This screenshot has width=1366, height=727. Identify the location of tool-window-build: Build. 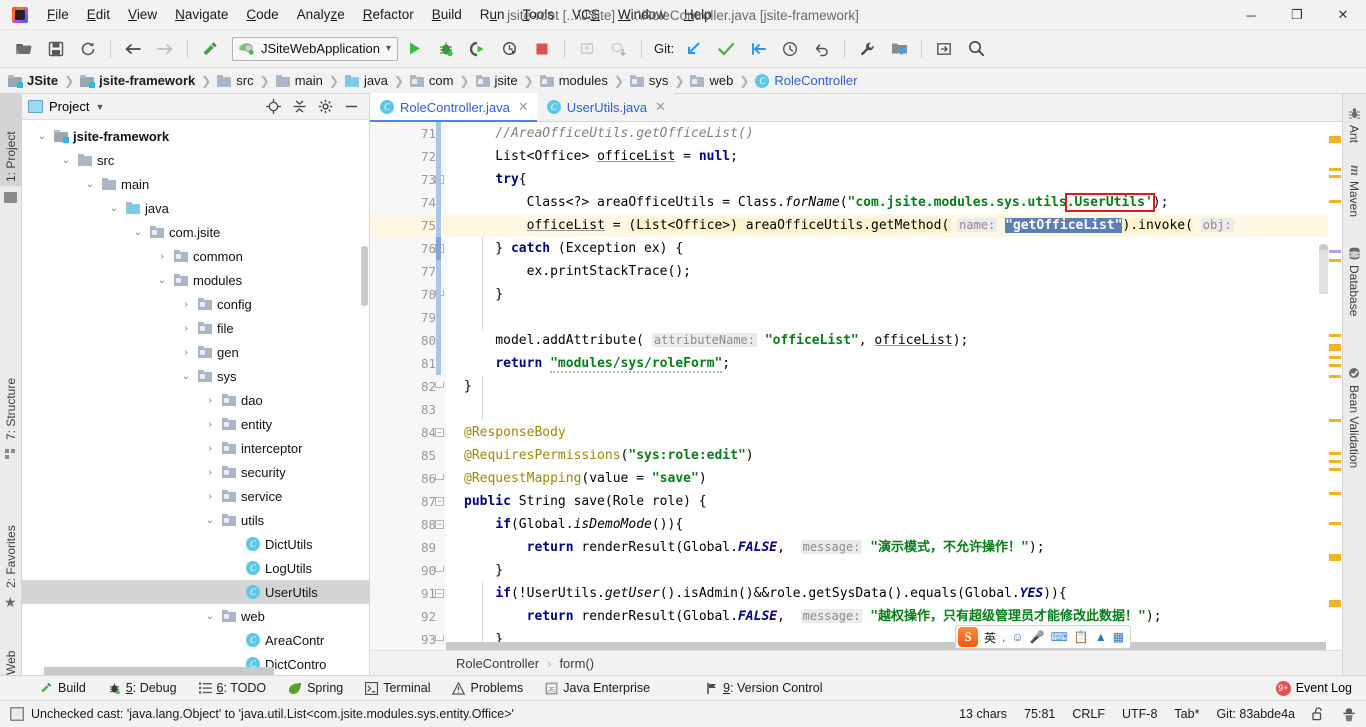
(62, 688).